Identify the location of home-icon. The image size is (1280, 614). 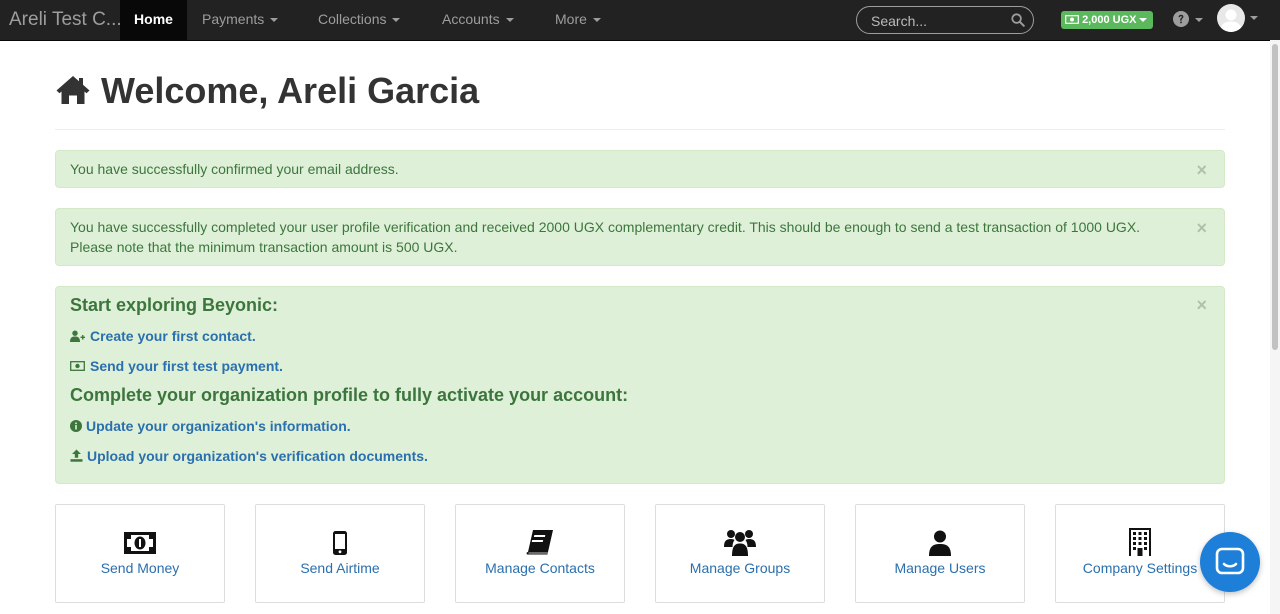
(73, 90).